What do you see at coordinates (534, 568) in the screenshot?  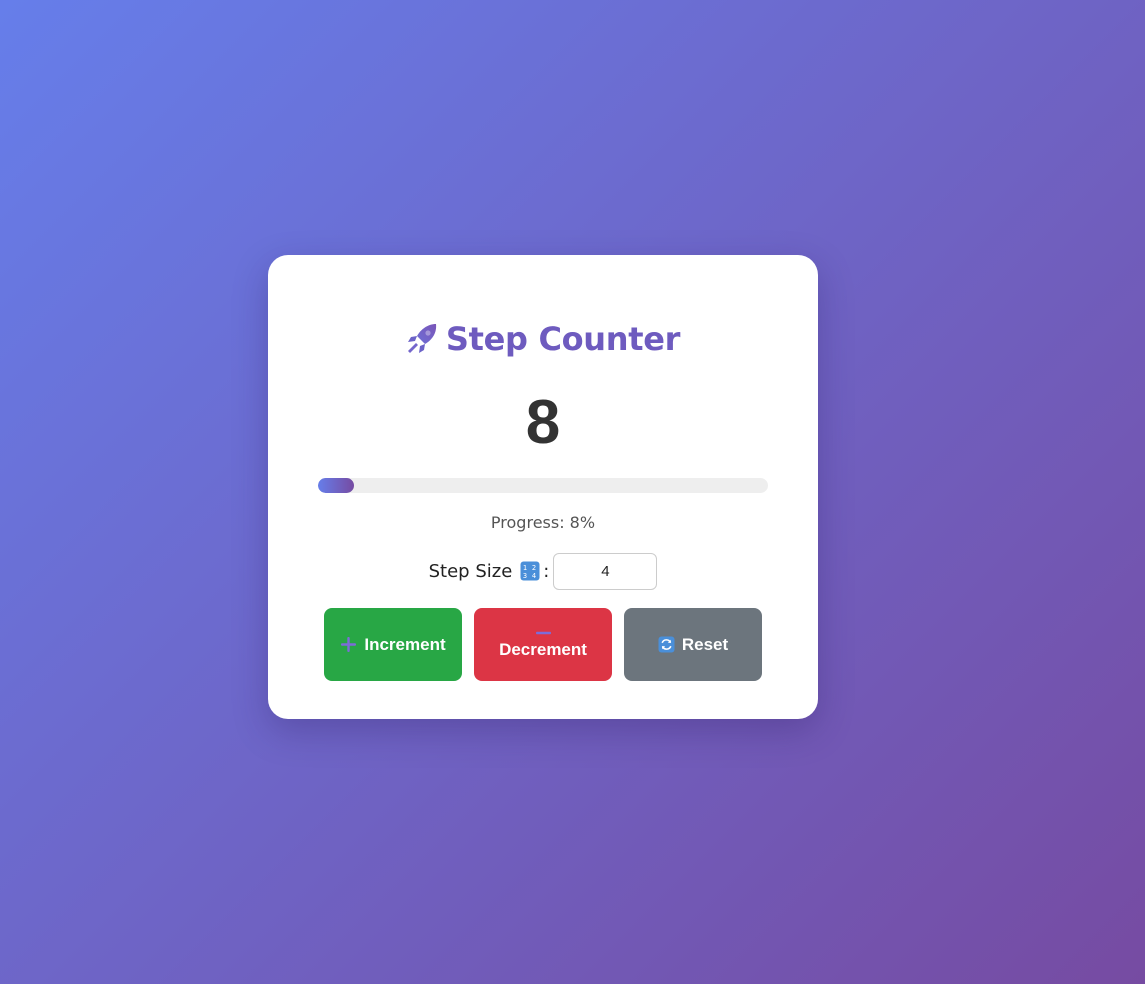 I see `svg-text: 2` at bounding box center [534, 568].